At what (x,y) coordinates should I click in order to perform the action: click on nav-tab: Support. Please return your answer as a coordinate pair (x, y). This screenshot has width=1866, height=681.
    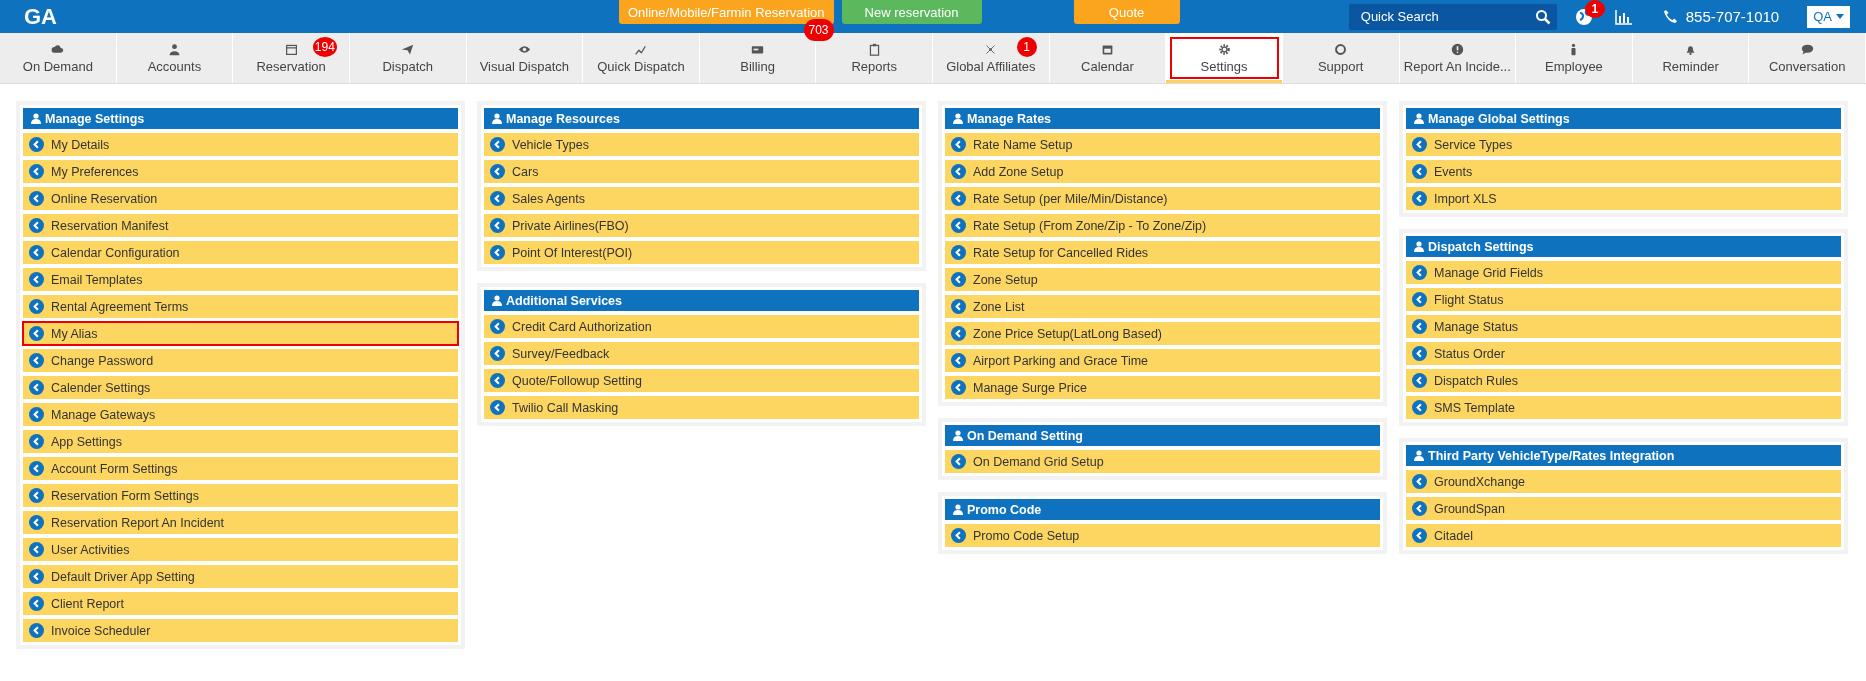
    Looking at the image, I should click on (1341, 58).